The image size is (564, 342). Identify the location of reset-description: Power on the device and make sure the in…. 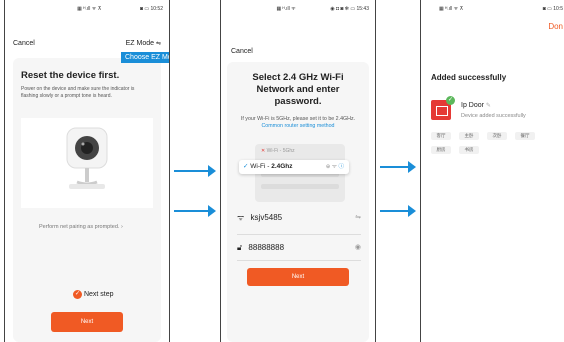
(78, 92).